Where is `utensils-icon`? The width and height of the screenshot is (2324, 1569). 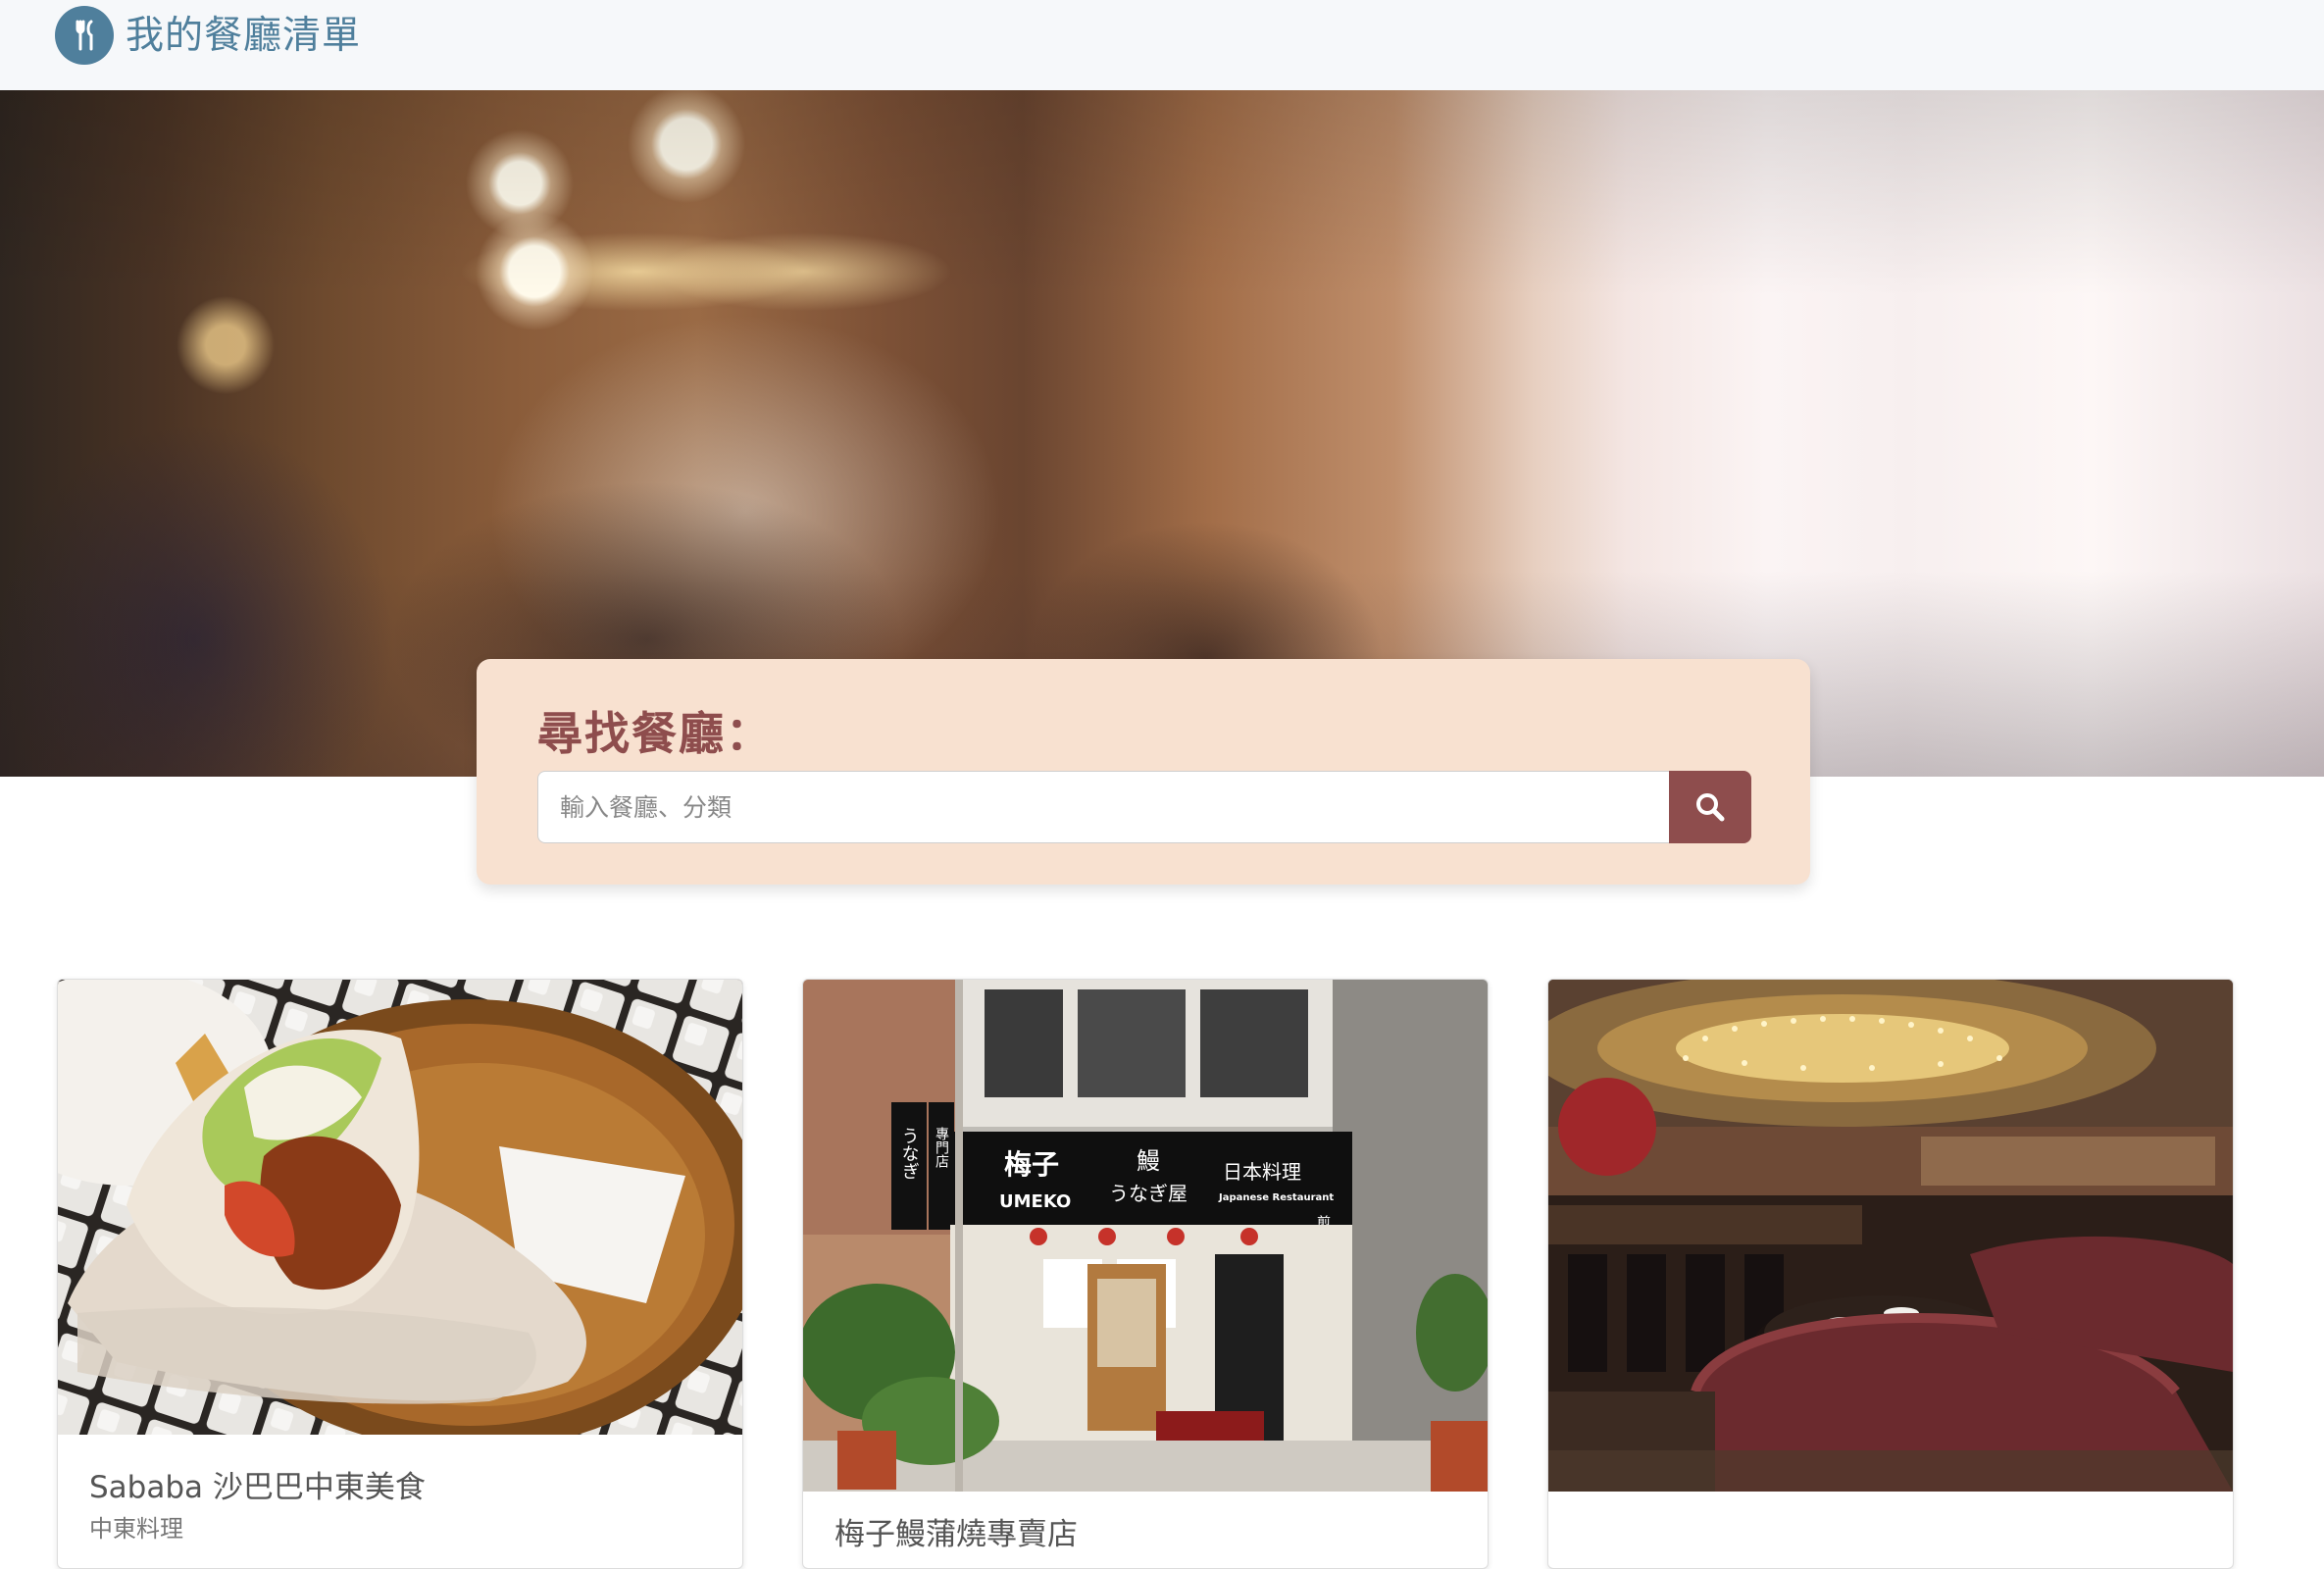
utensils-icon is located at coordinates (85, 35).